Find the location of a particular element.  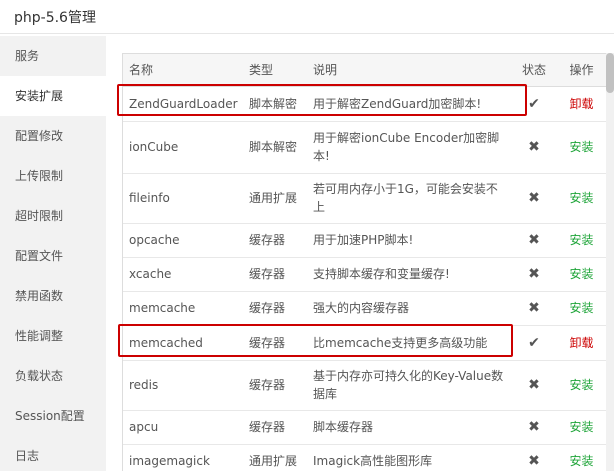

header-desc: 说明 is located at coordinates (410, 70).